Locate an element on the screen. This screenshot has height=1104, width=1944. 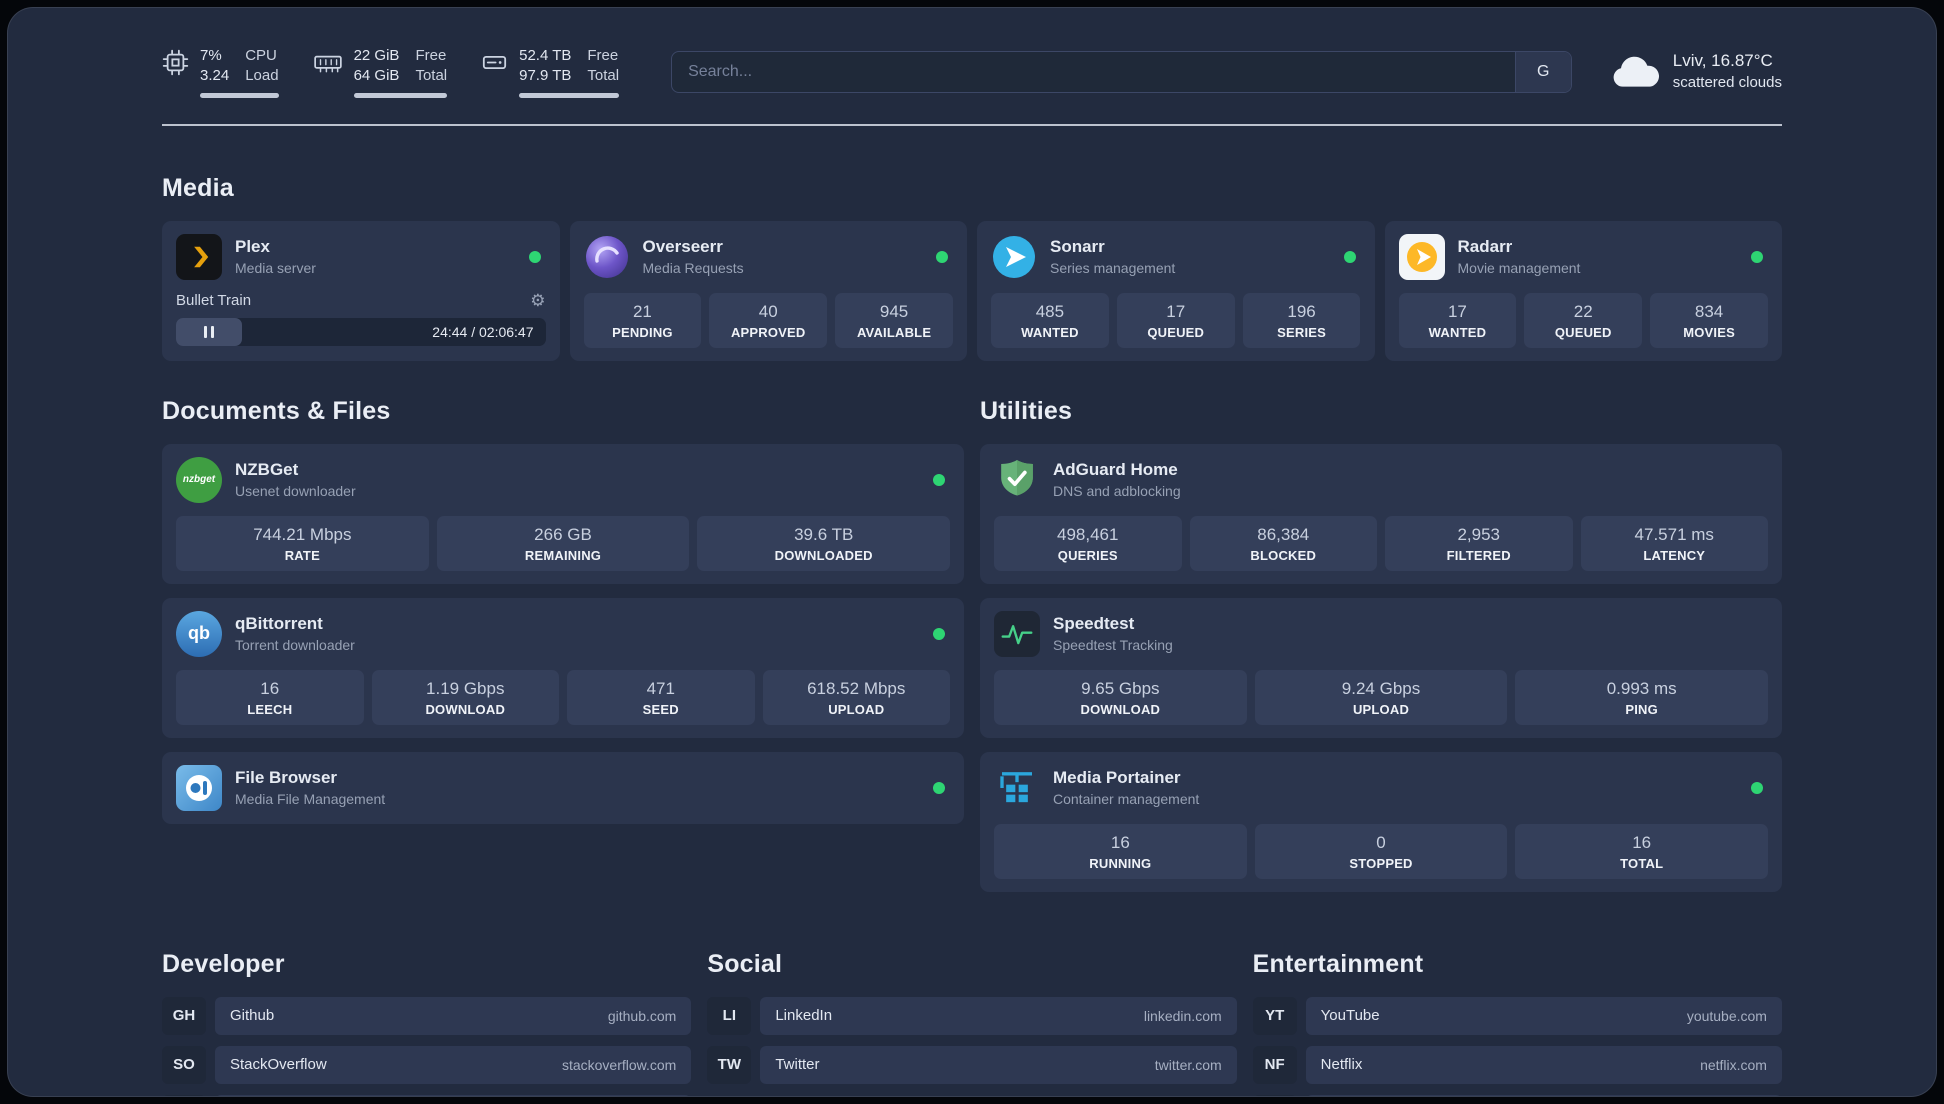
sonarr-icon is located at coordinates (1014, 257).